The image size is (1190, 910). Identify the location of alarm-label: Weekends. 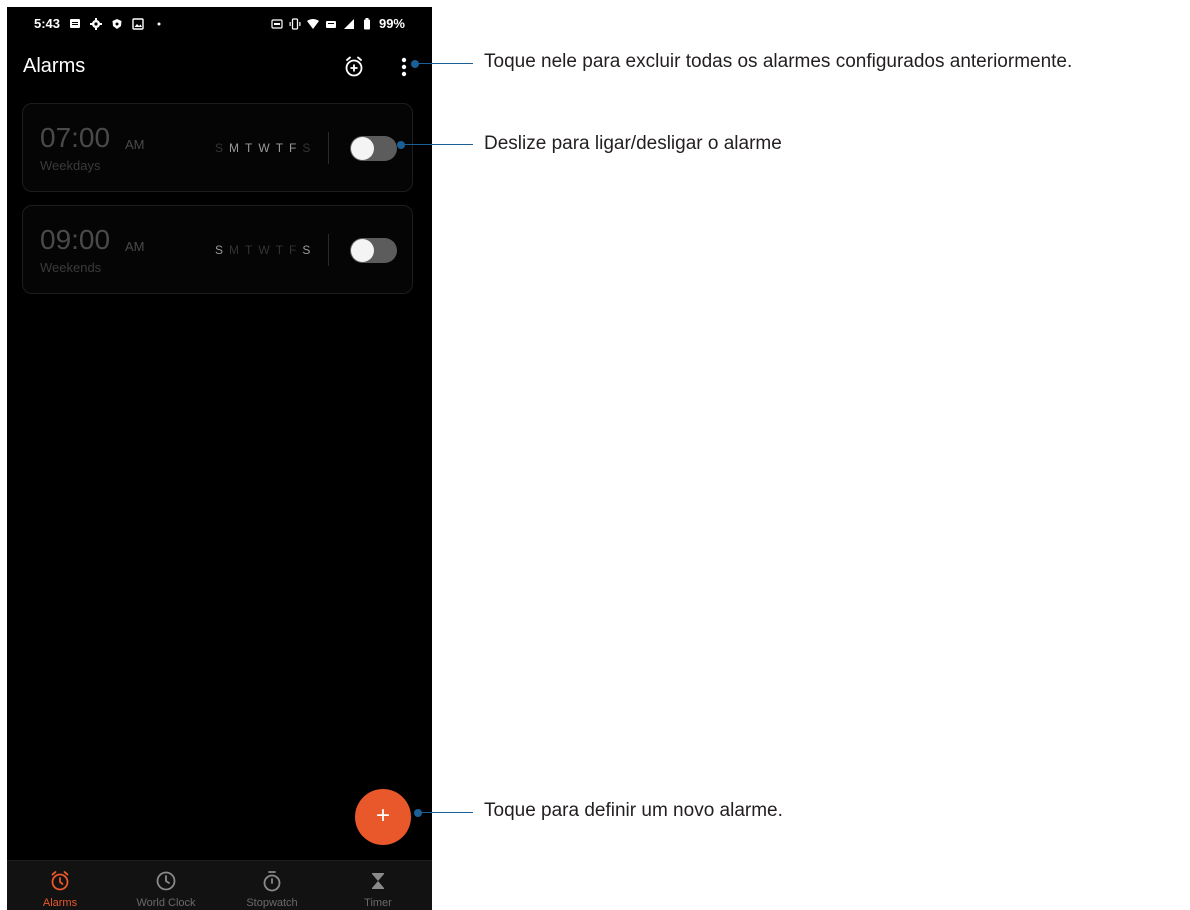
(71, 267).